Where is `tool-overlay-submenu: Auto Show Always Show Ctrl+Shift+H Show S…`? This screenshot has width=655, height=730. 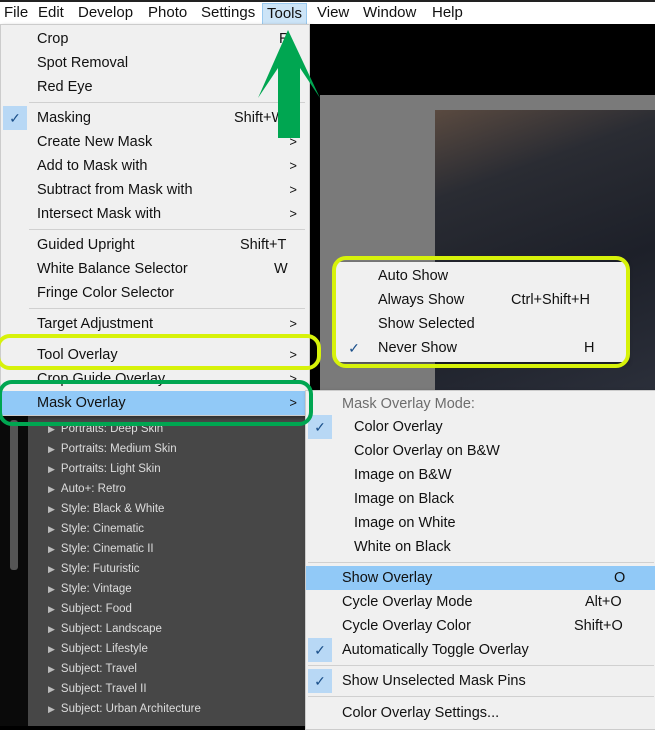 tool-overlay-submenu: Auto Show Always Show Ctrl+Shift+H Show S… is located at coordinates (481, 312).